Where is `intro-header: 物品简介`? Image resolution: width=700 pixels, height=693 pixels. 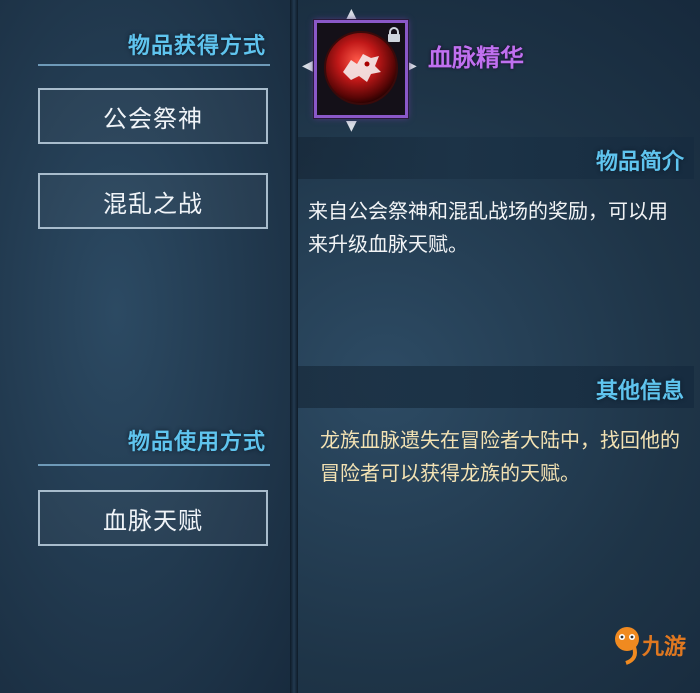
intro-header: 物品简介 is located at coordinates (496, 158).